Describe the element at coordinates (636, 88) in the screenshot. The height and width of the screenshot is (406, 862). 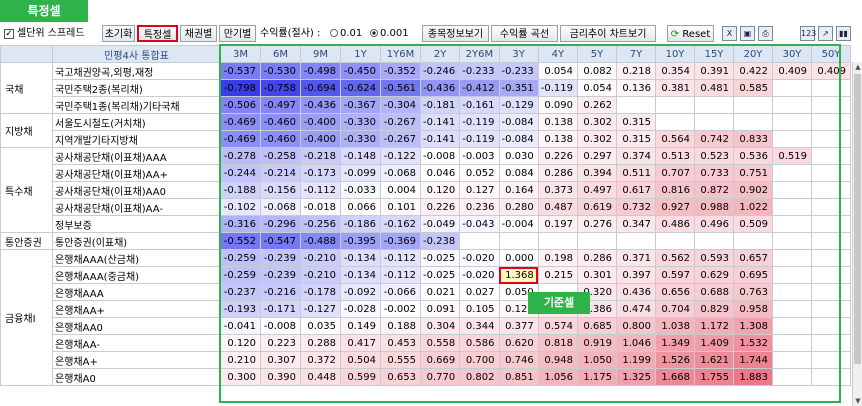
I see `spread-cell: 0.136` at that location.